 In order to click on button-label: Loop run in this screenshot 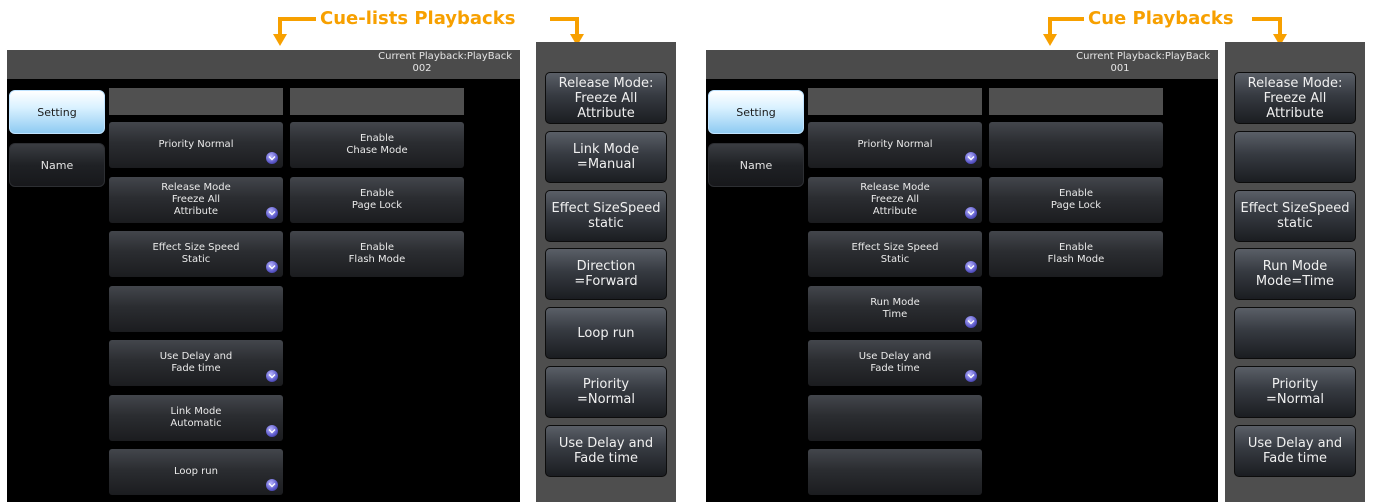, I will do `click(196, 471)`.